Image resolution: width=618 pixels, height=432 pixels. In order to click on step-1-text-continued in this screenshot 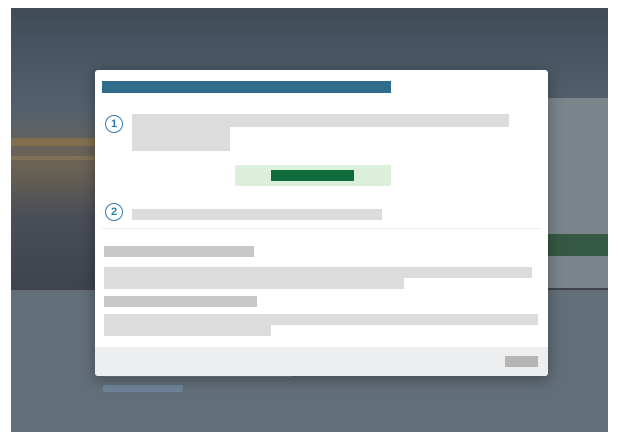, I will do `click(181, 139)`.